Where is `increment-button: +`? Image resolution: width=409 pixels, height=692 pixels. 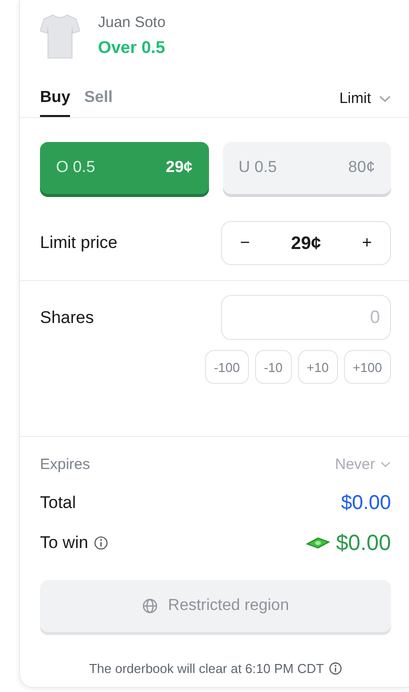
increment-button: + is located at coordinates (367, 243).